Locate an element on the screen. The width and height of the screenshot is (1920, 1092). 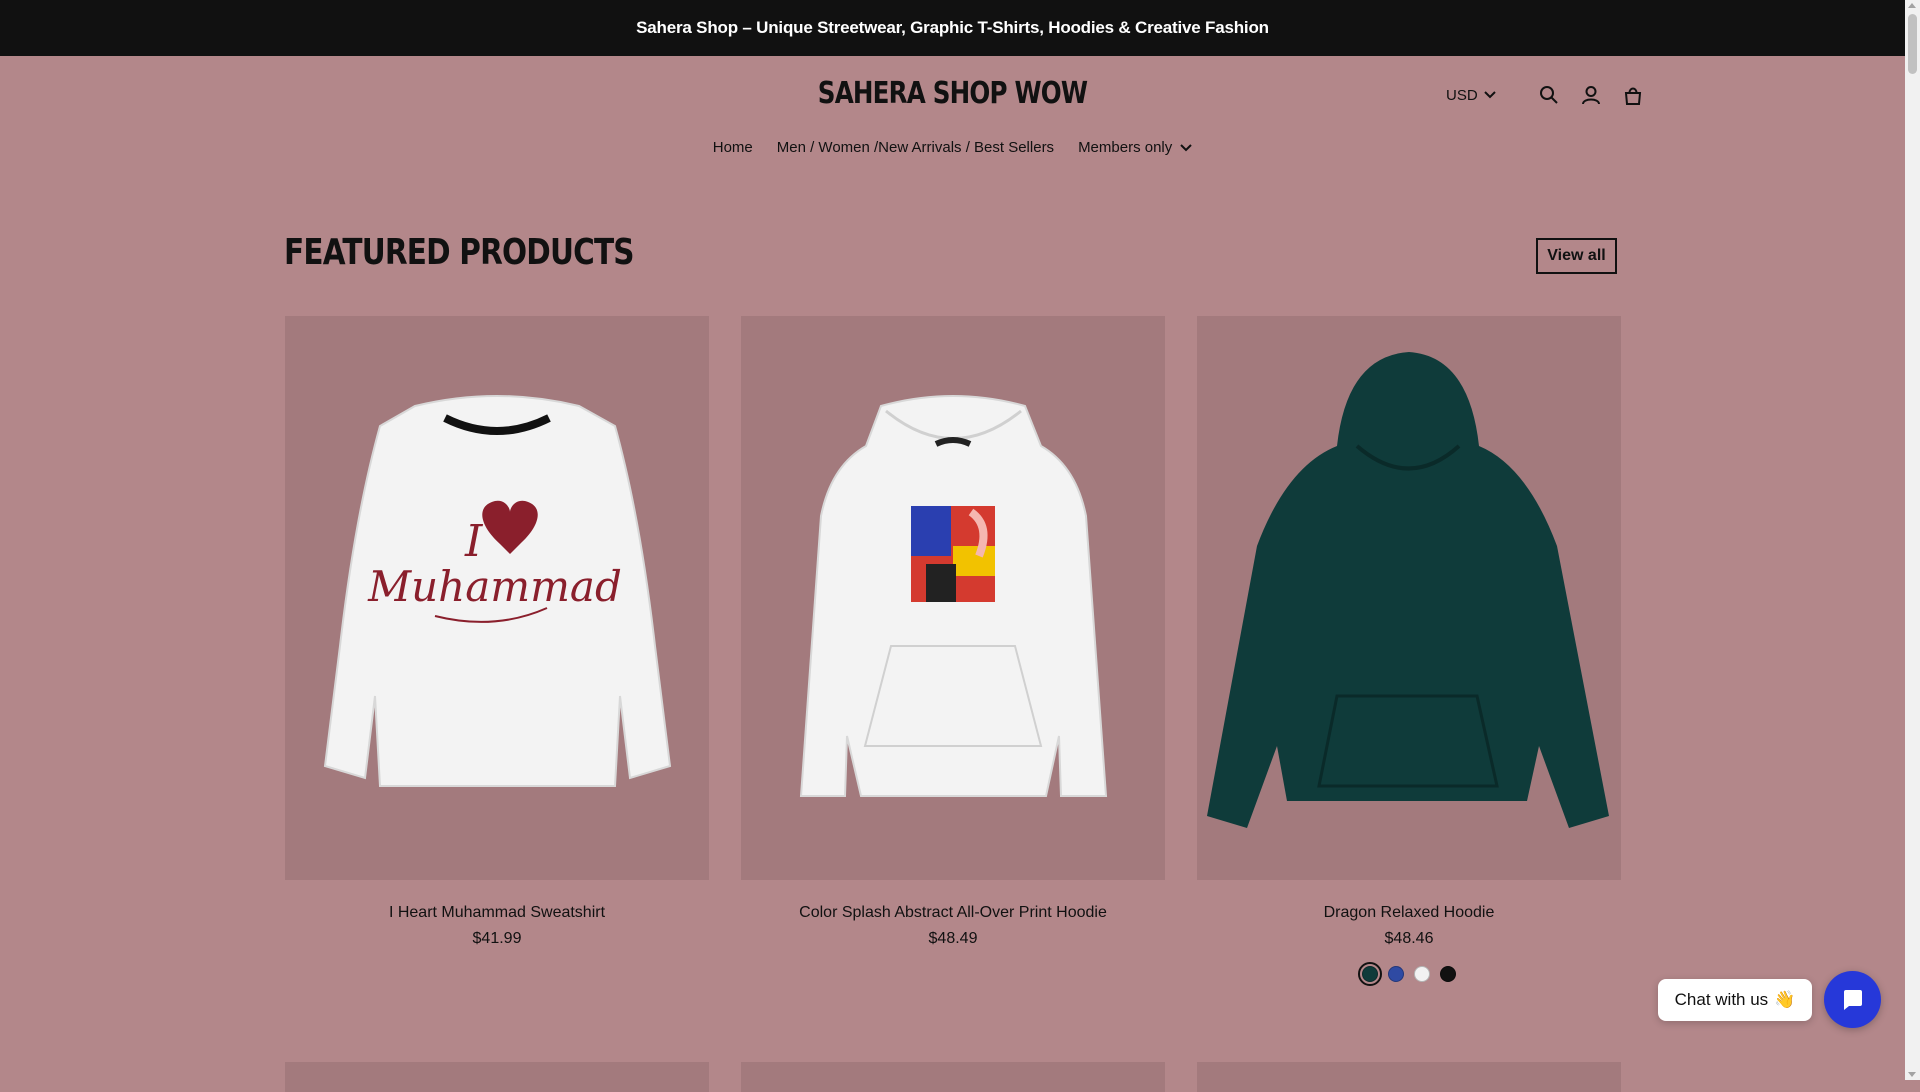
product-image: I Muhammad is located at coordinates (497, 598).